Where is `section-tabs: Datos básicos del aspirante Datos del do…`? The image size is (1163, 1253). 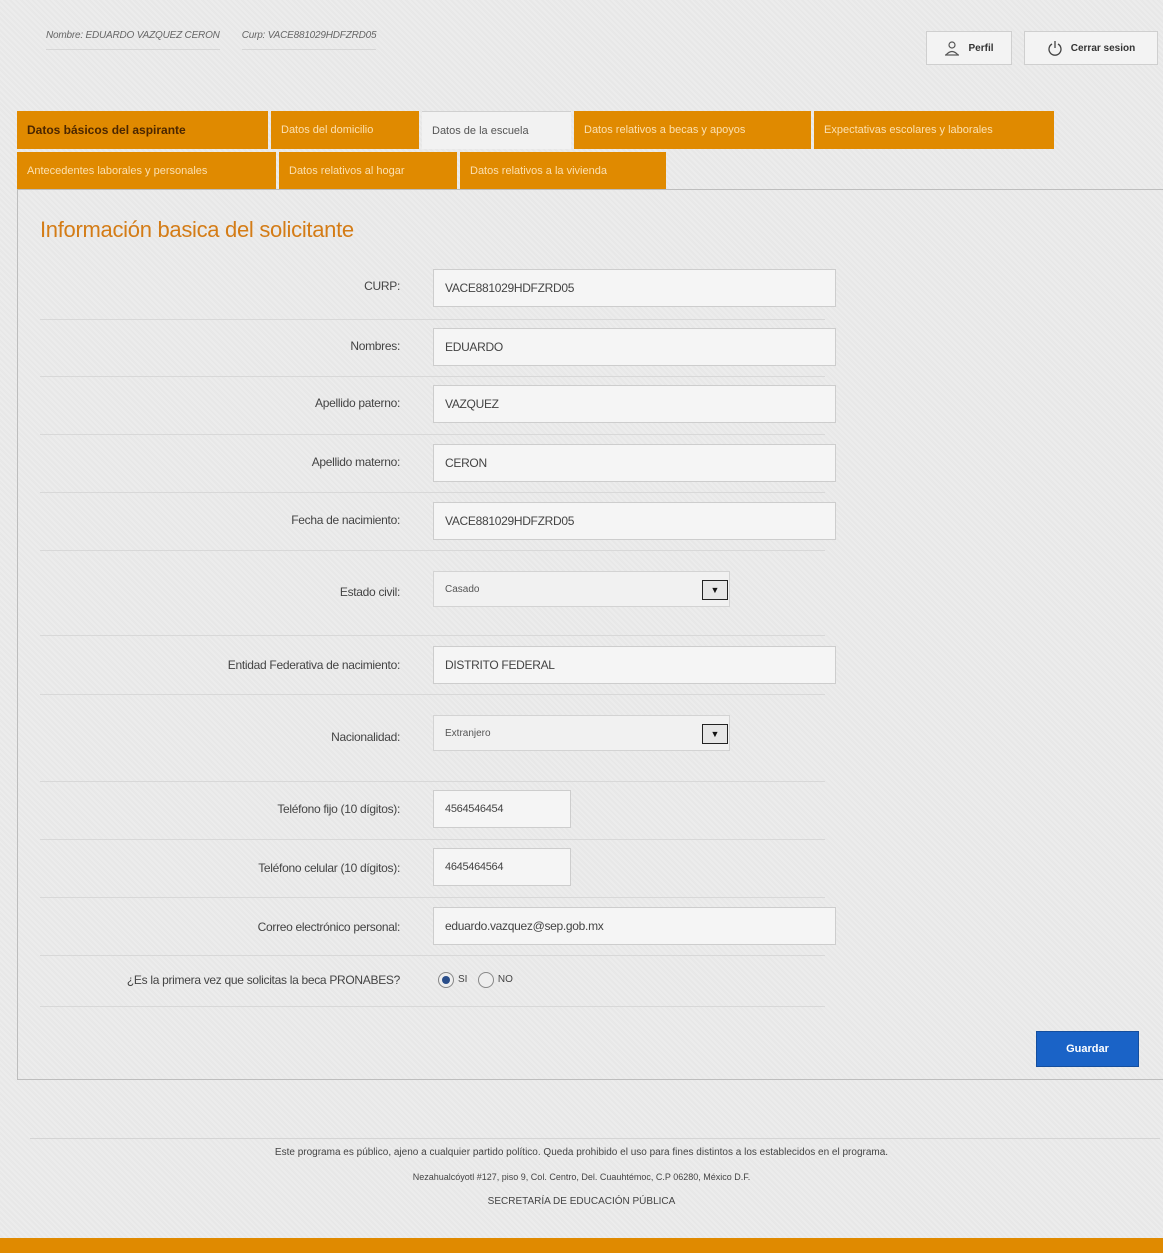 section-tabs: Datos básicos del aspirante Datos del do… is located at coordinates (537, 150).